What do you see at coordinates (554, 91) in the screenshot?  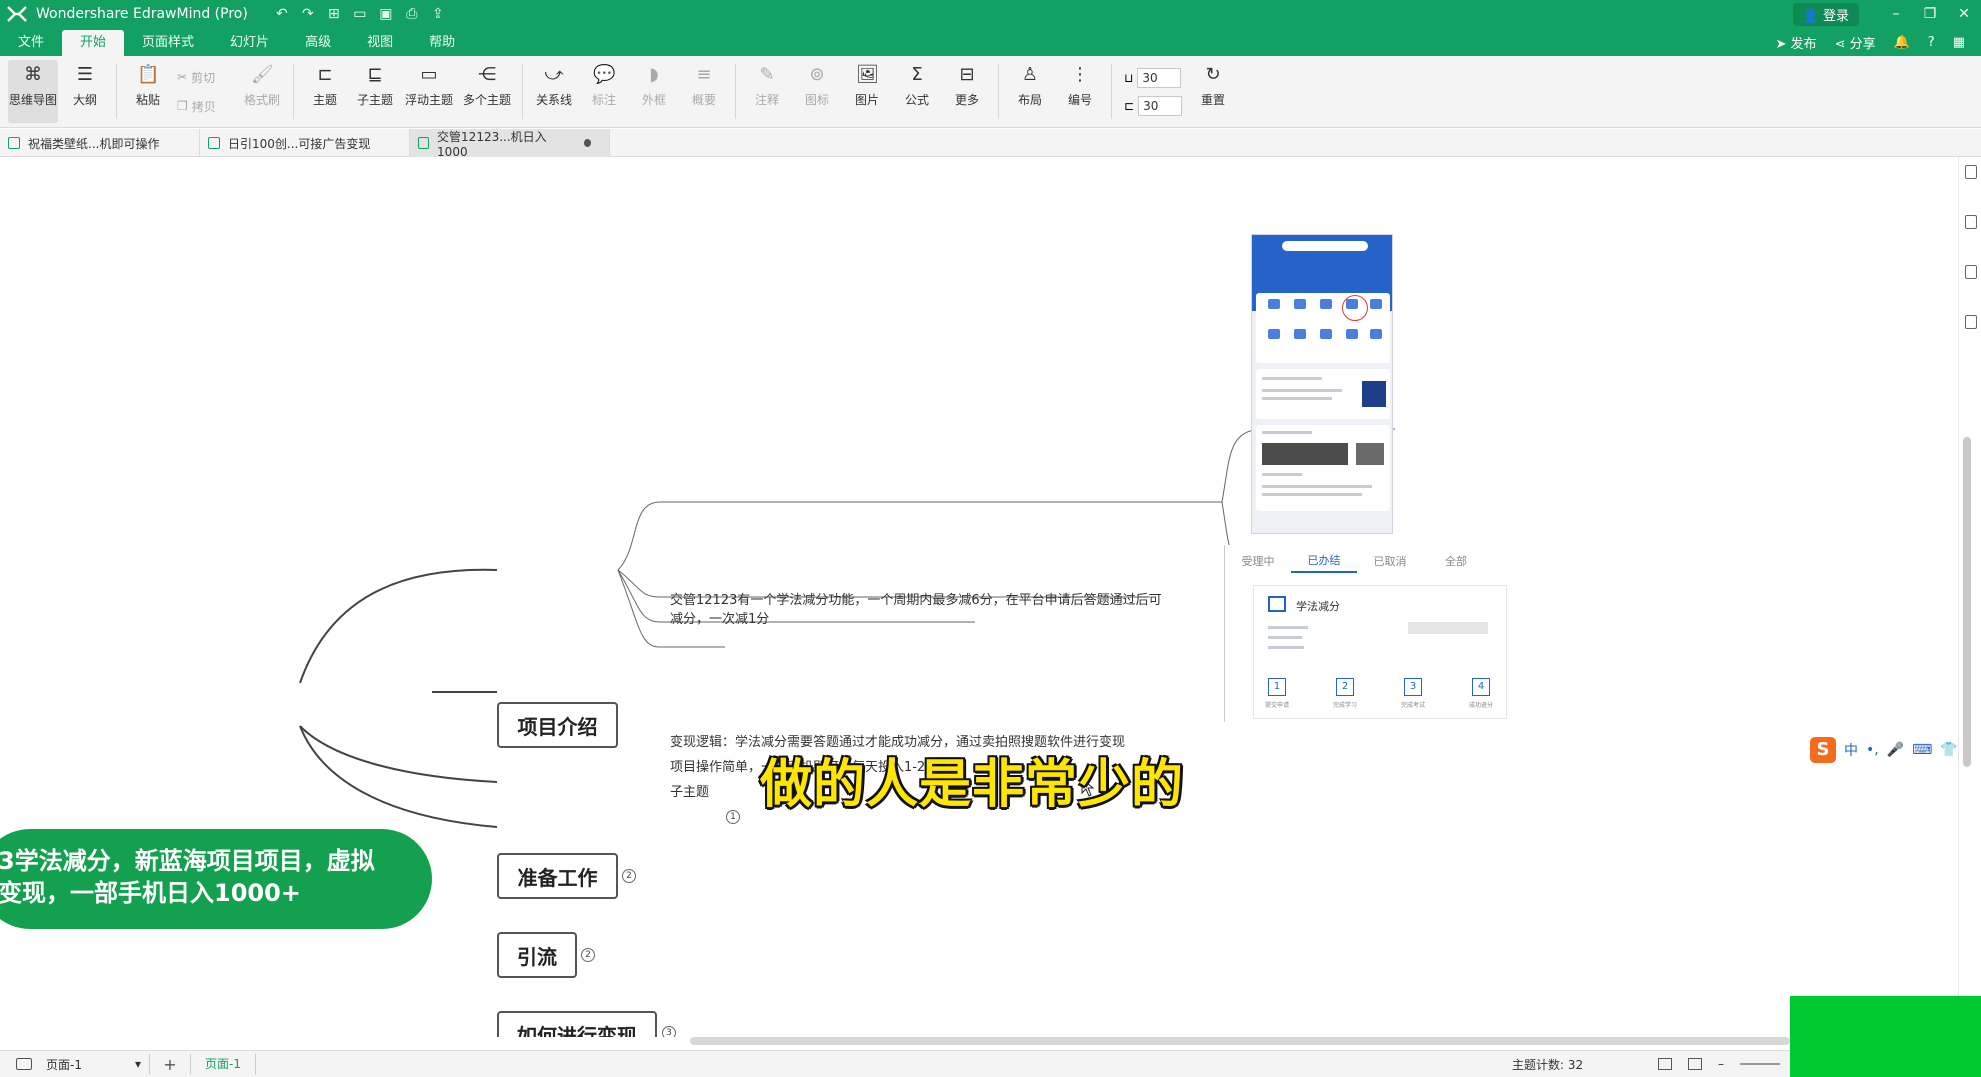 I see `relationship-button: ⤻ 关系线` at bounding box center [554, 91].